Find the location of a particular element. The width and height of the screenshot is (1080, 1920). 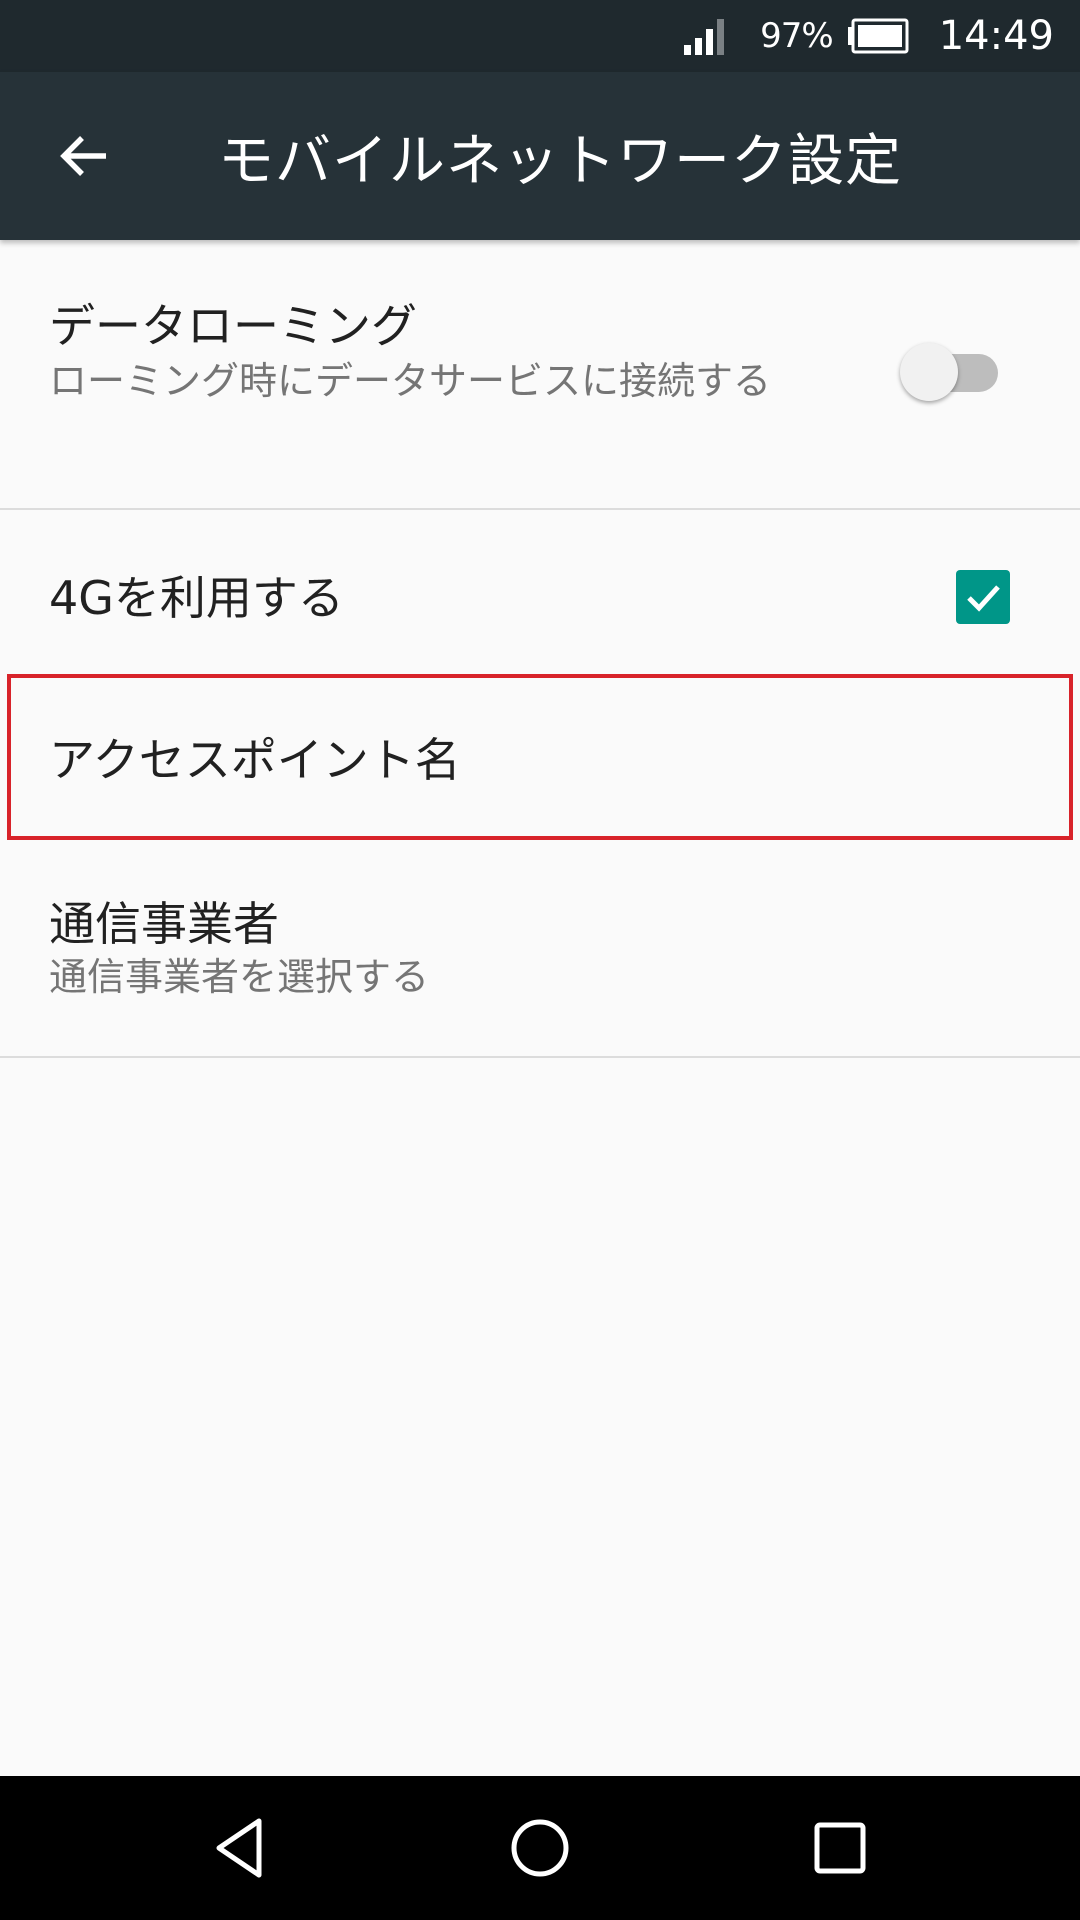

nav-recents-button is located at coordinates (840, 1848).